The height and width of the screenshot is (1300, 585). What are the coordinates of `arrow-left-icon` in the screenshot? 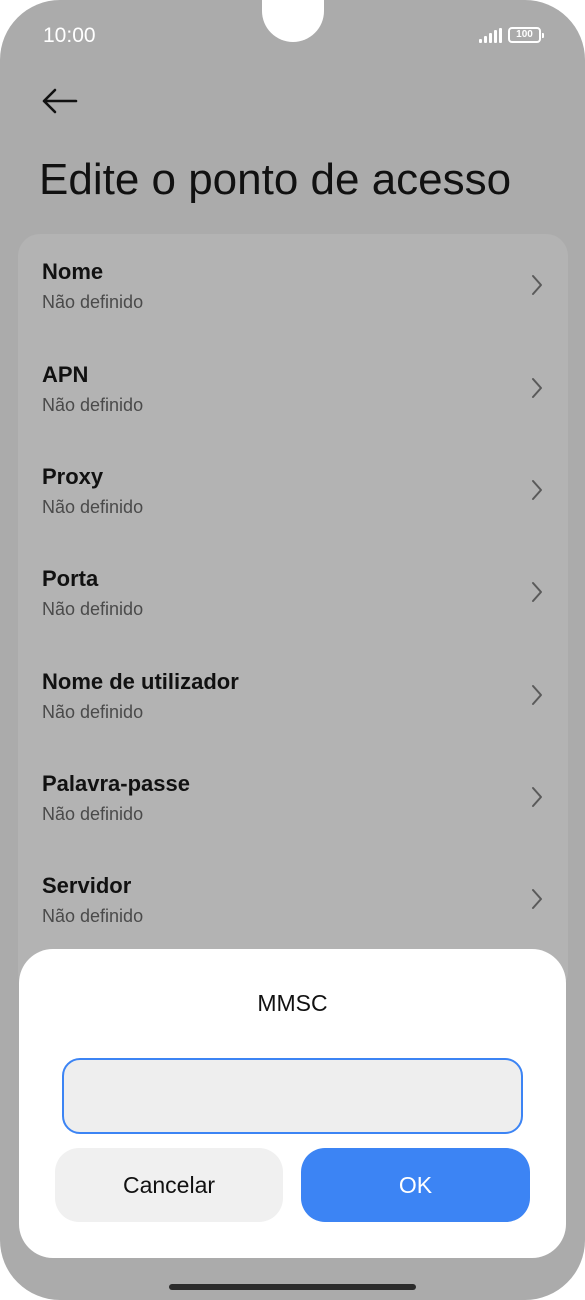 It's located at (60, 101).